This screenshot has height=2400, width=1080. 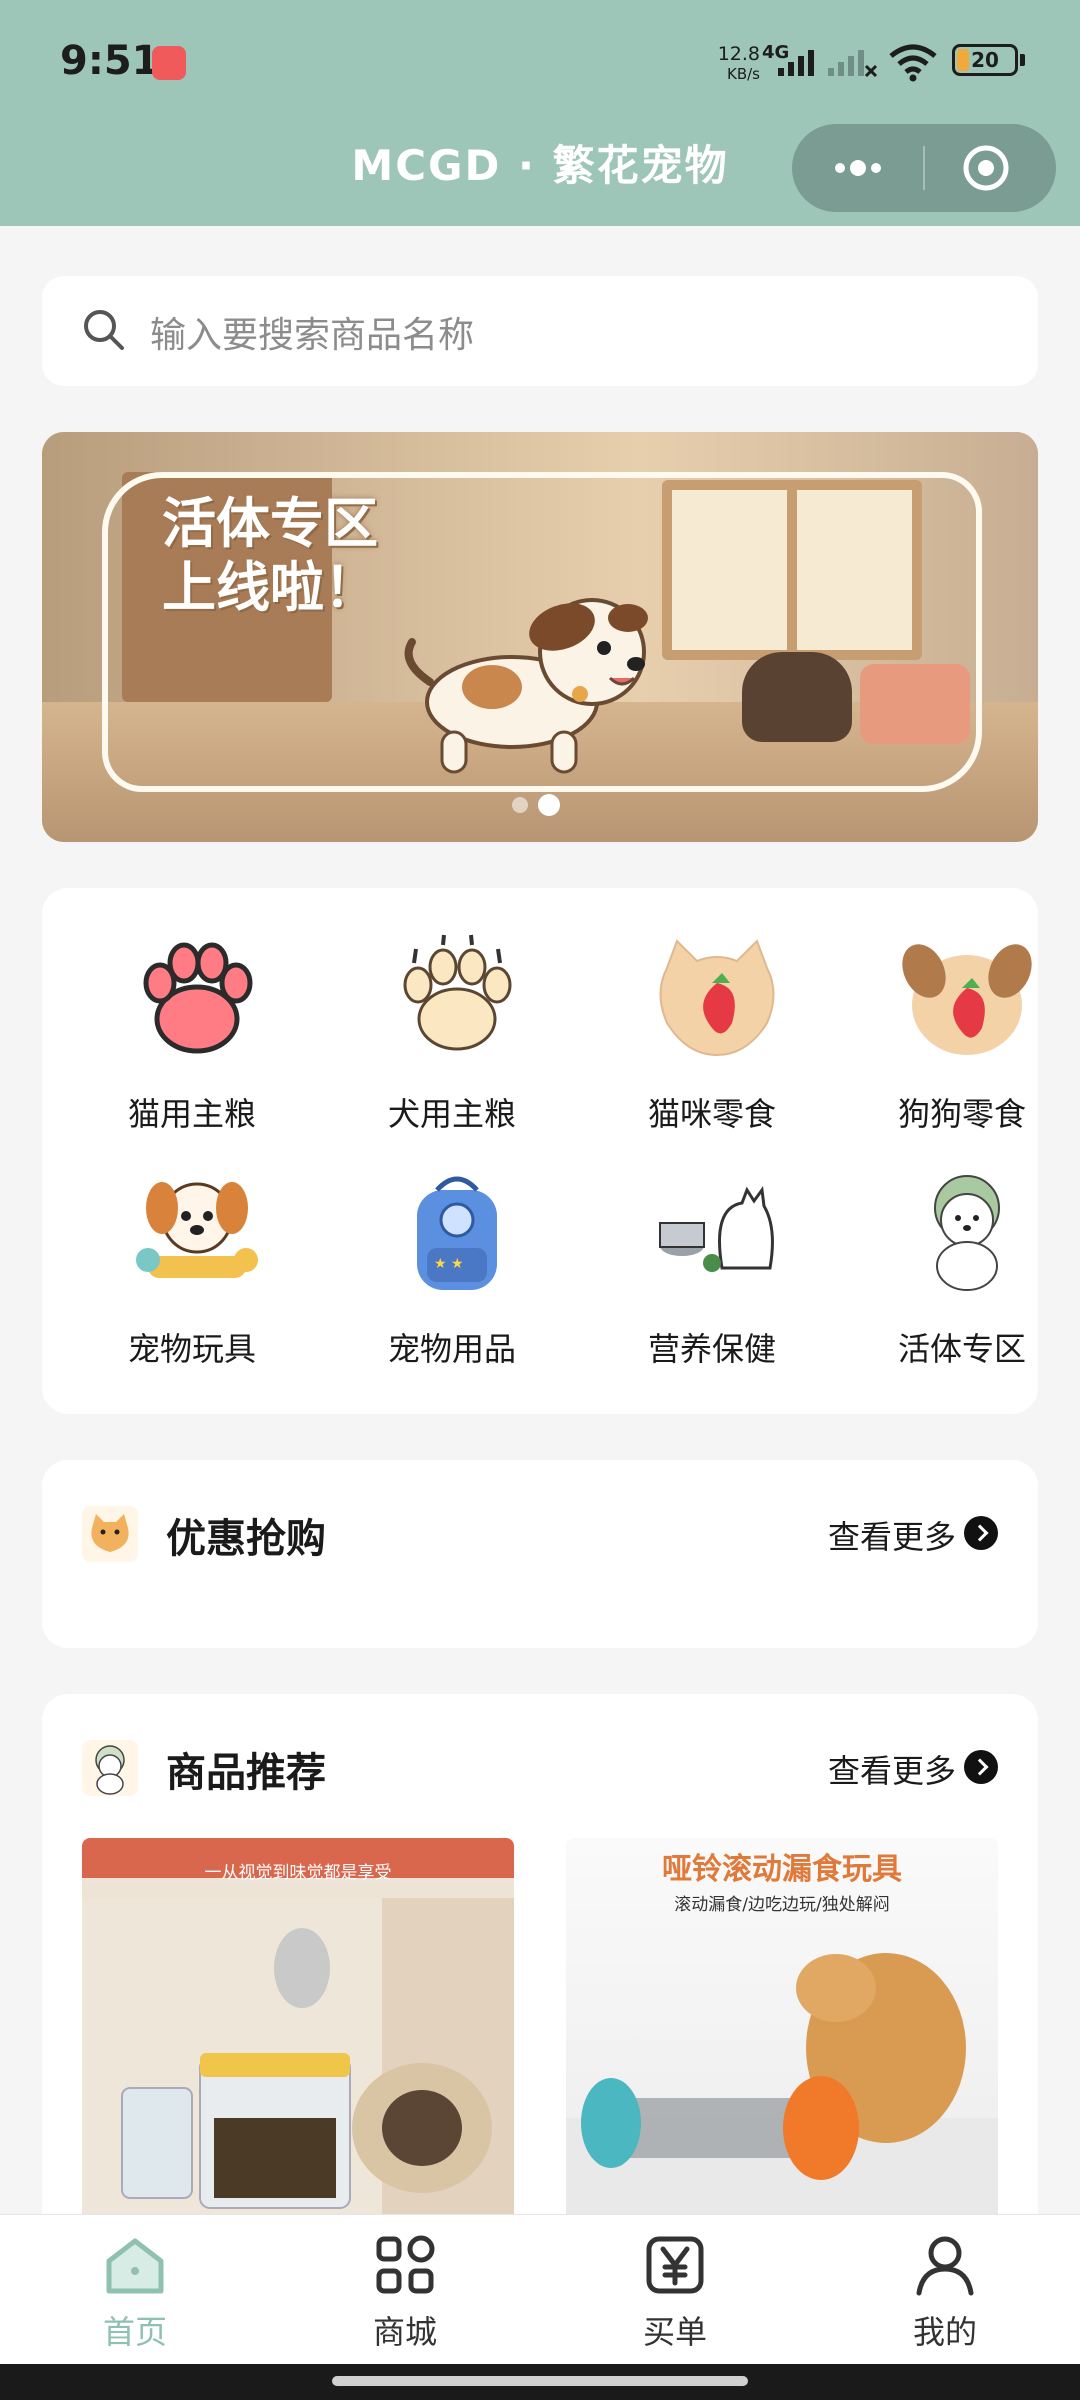 What do you see at coordinates (298, 1873) in the screenshot?
I see `product-subtitle: 一从视觉到味觉都是享受` at bounding box center [298, 1873].